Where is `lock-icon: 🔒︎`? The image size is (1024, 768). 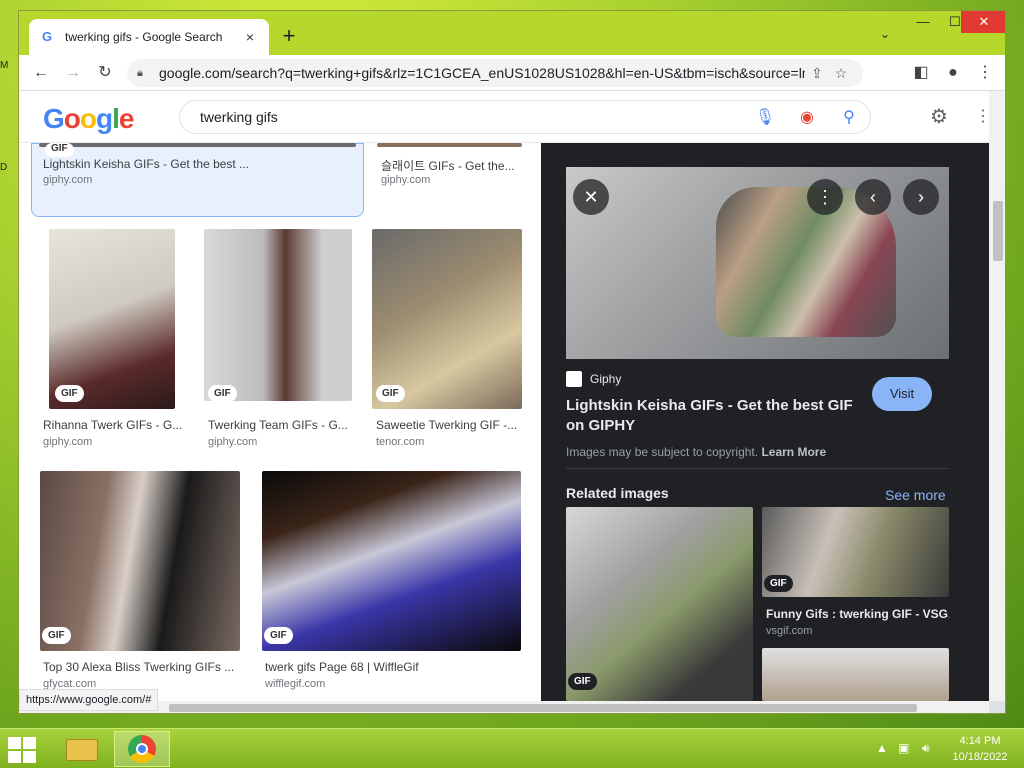
lock-icon: 🔒︎ is located at coordinates (144, 73).